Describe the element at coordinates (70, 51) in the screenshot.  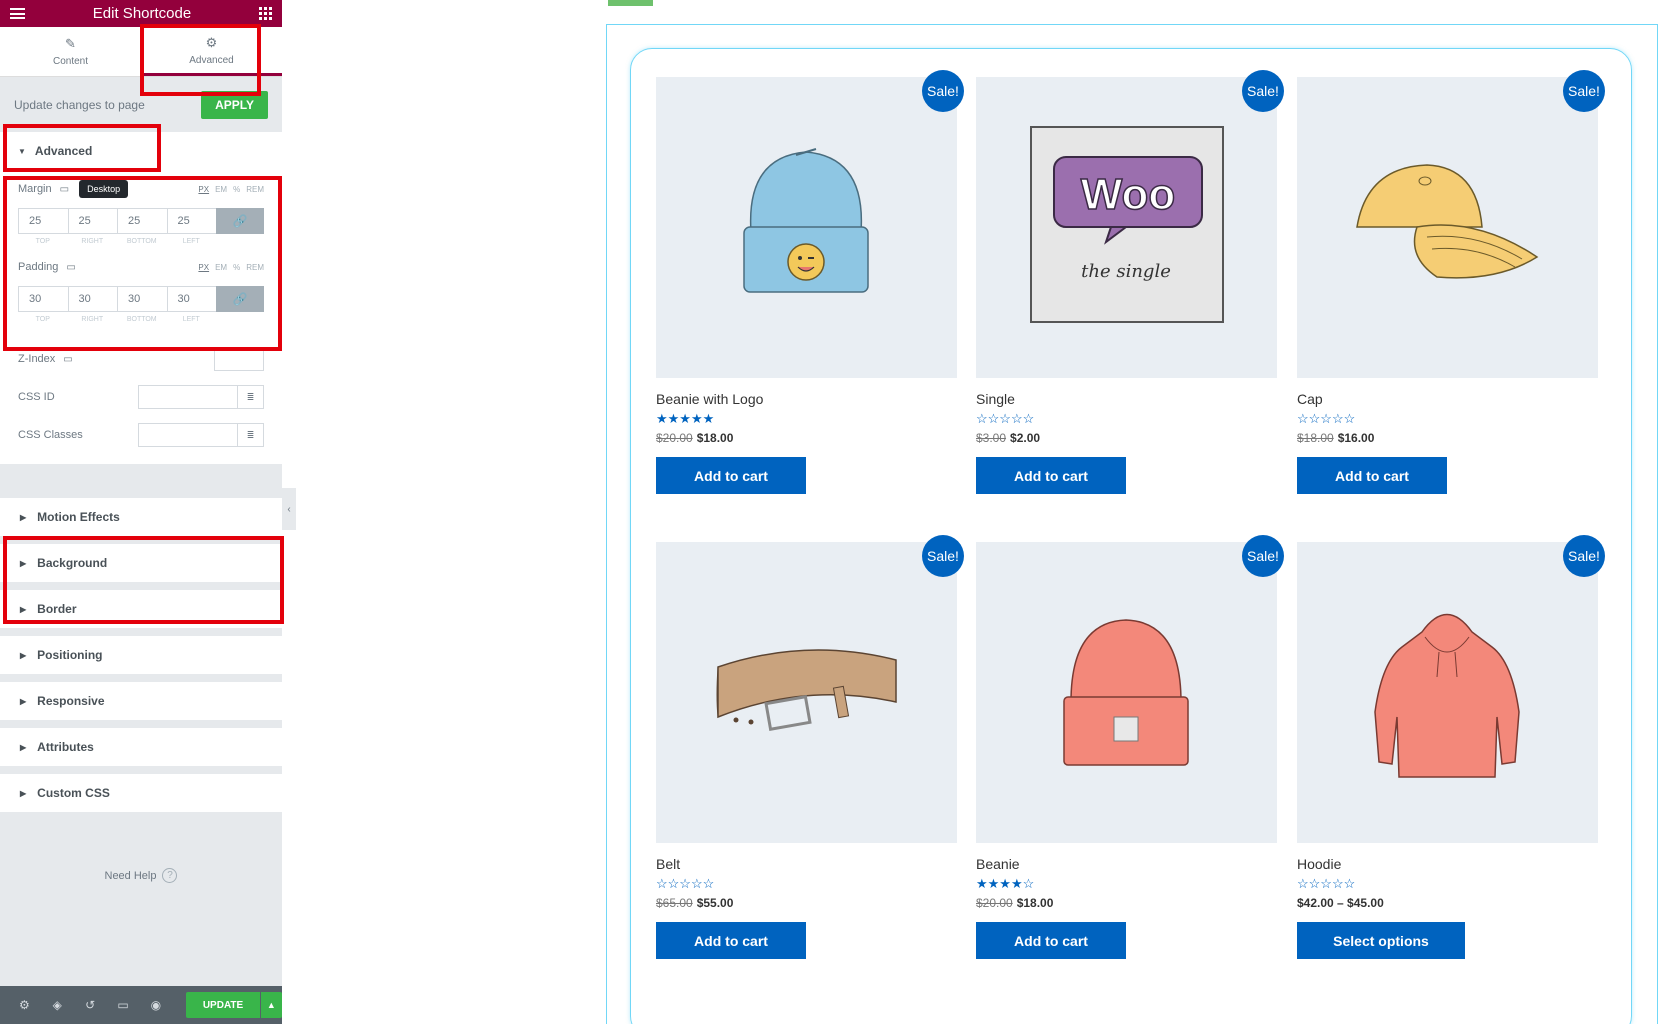
I see `tab-content: ✎ Content` at that location.